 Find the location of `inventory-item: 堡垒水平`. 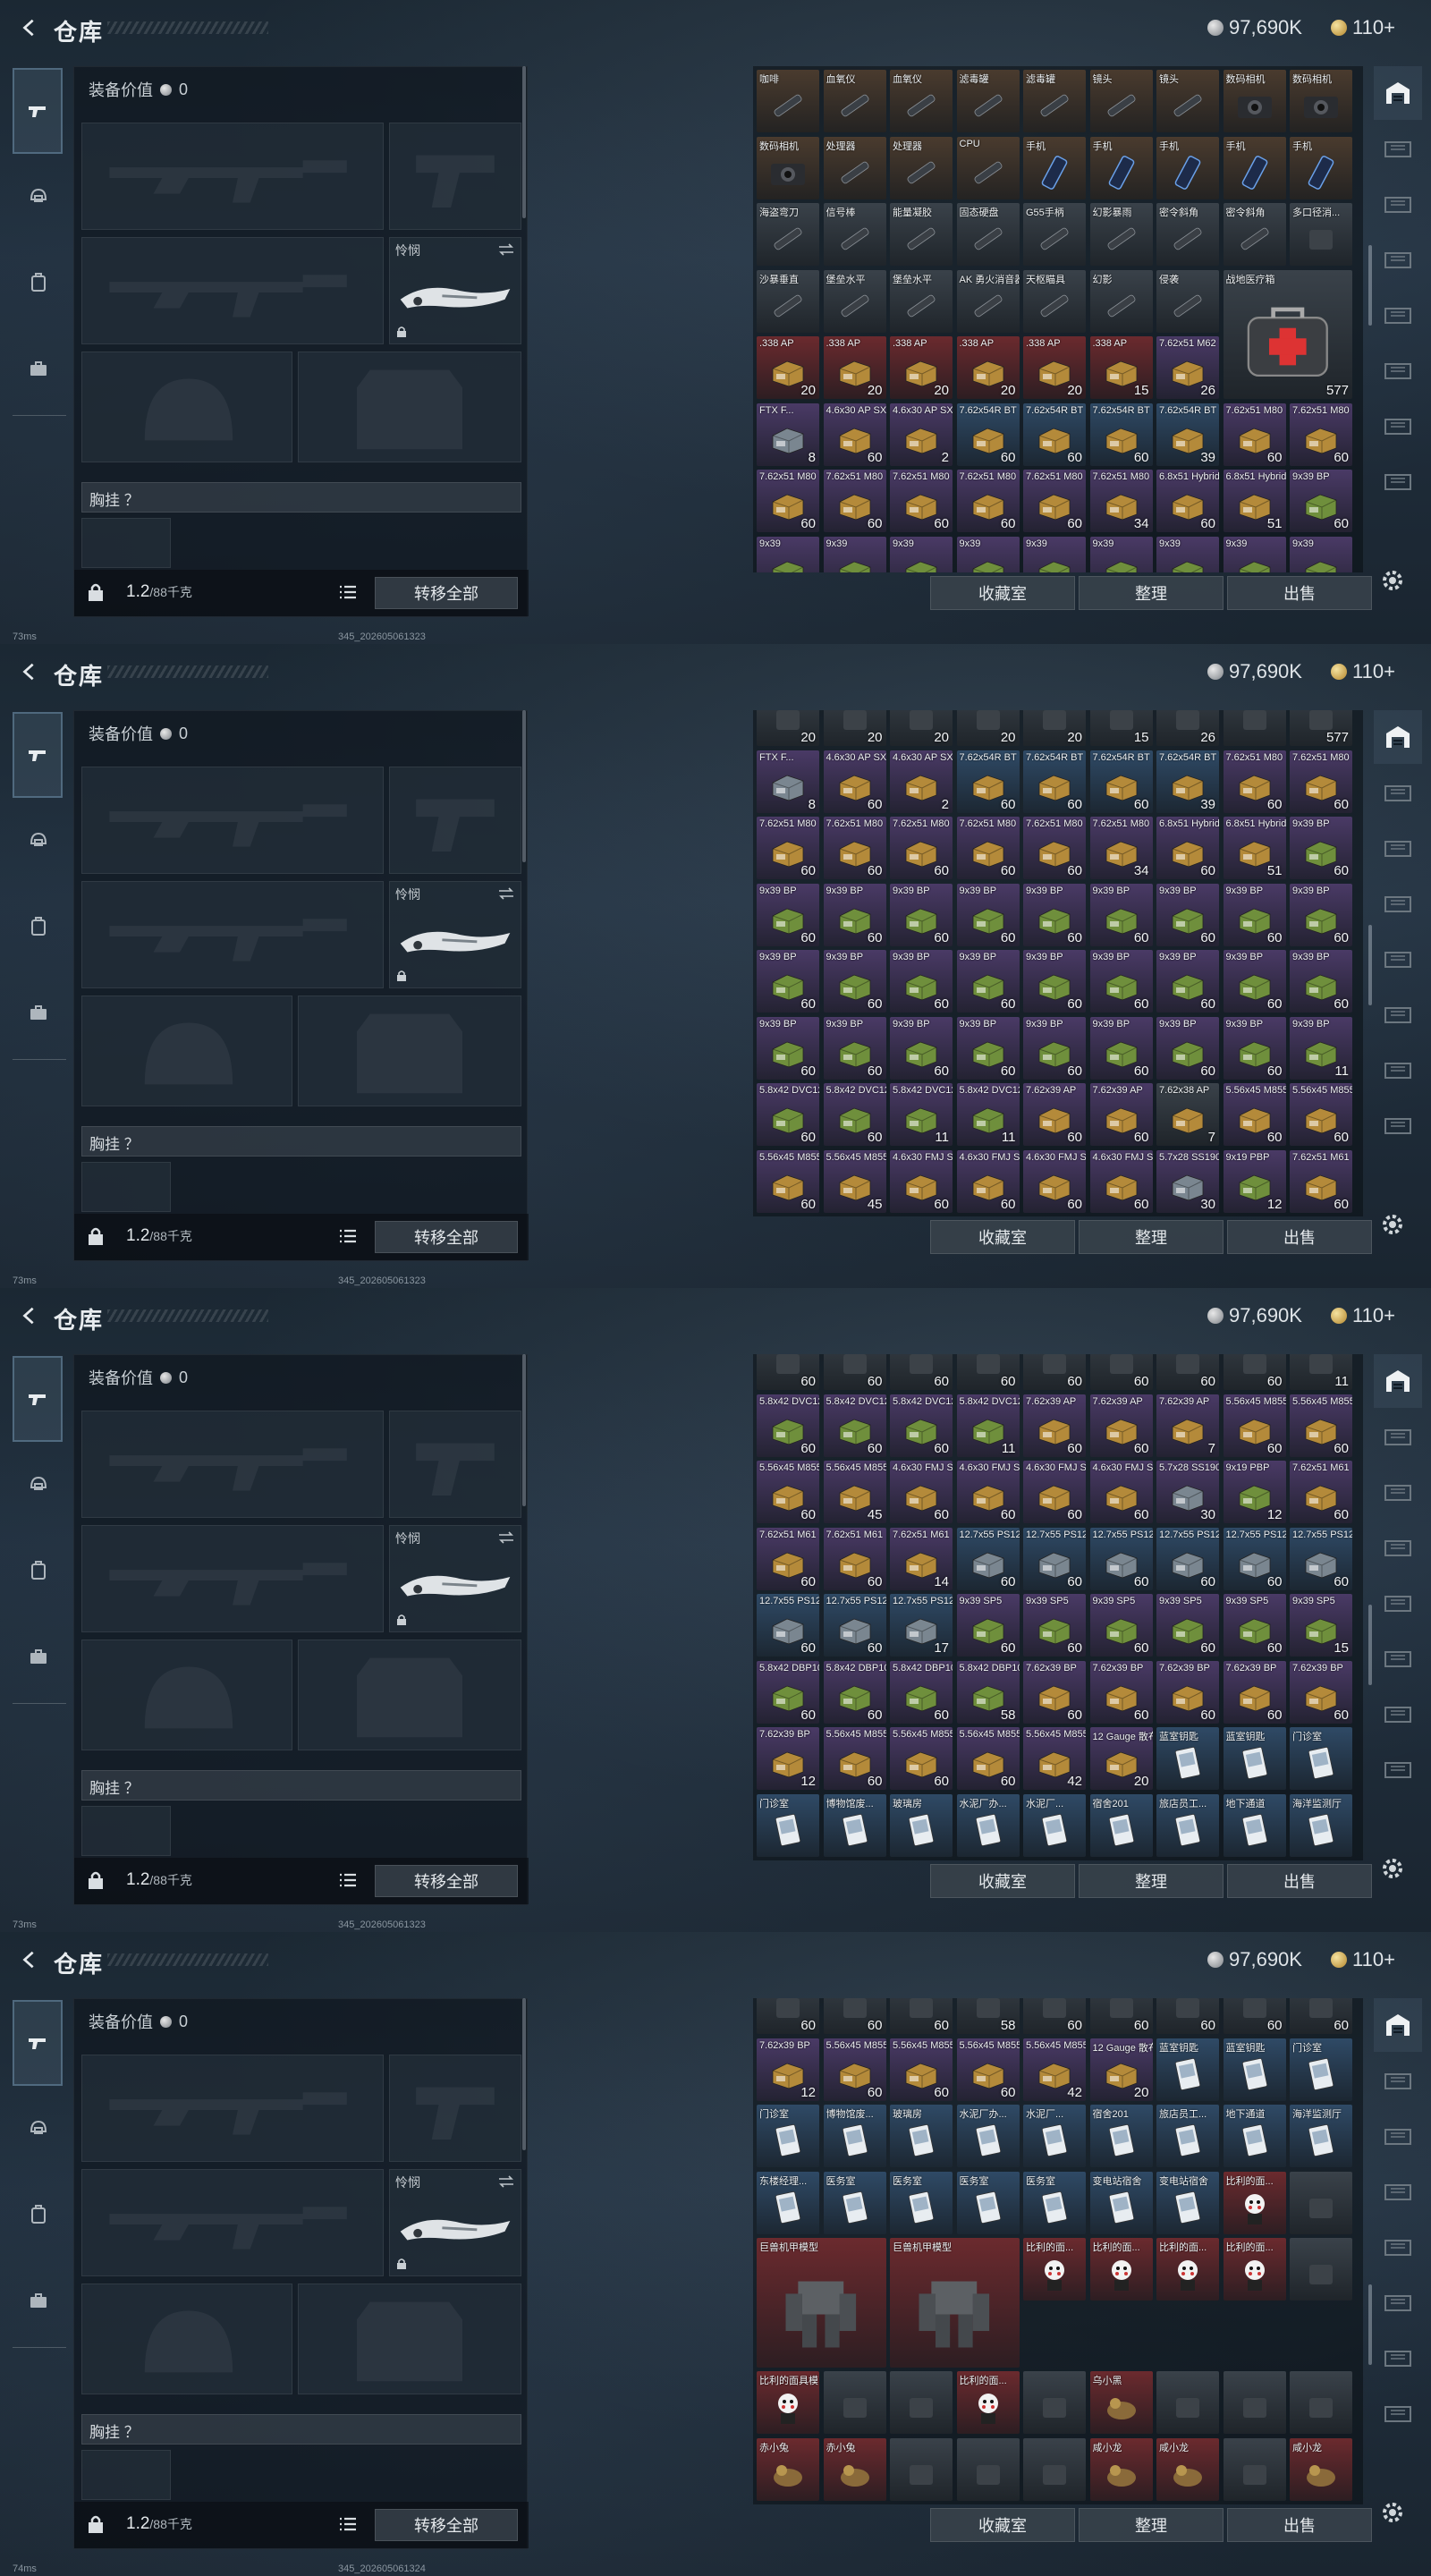

inventory-item: 堡垒水平 is located at coordinates (922, 301).